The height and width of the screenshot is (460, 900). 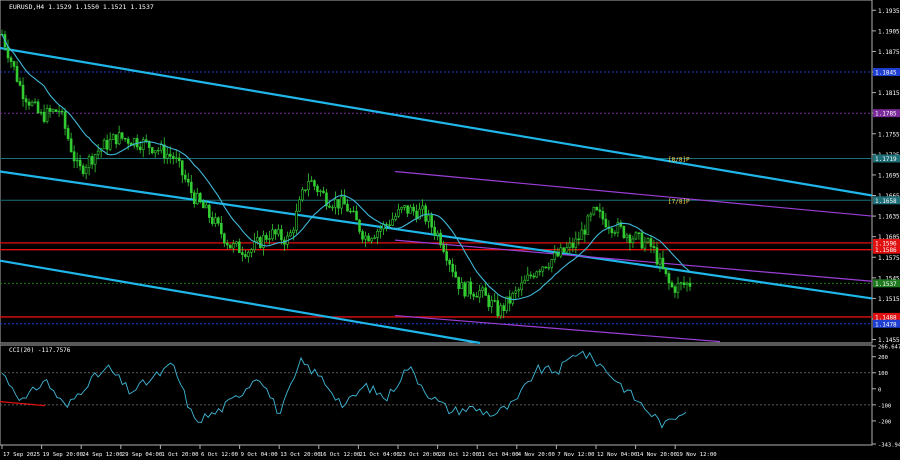 I want to click on price-header: EURUSD,H4 1.1529 1.1550 1.1521 1.1537, so click(x=81, y=7).